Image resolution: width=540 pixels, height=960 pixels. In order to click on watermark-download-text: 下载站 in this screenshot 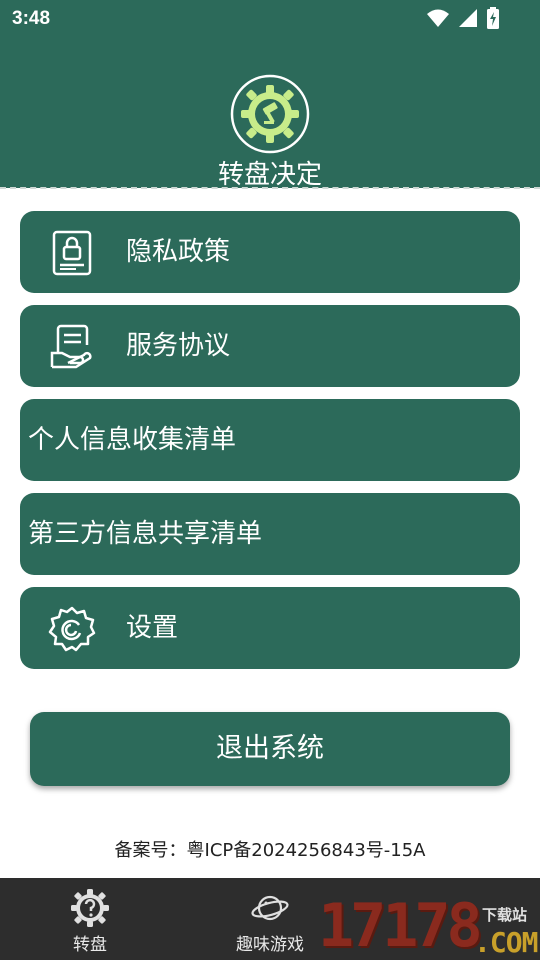, I will do `click(505, 915)`.